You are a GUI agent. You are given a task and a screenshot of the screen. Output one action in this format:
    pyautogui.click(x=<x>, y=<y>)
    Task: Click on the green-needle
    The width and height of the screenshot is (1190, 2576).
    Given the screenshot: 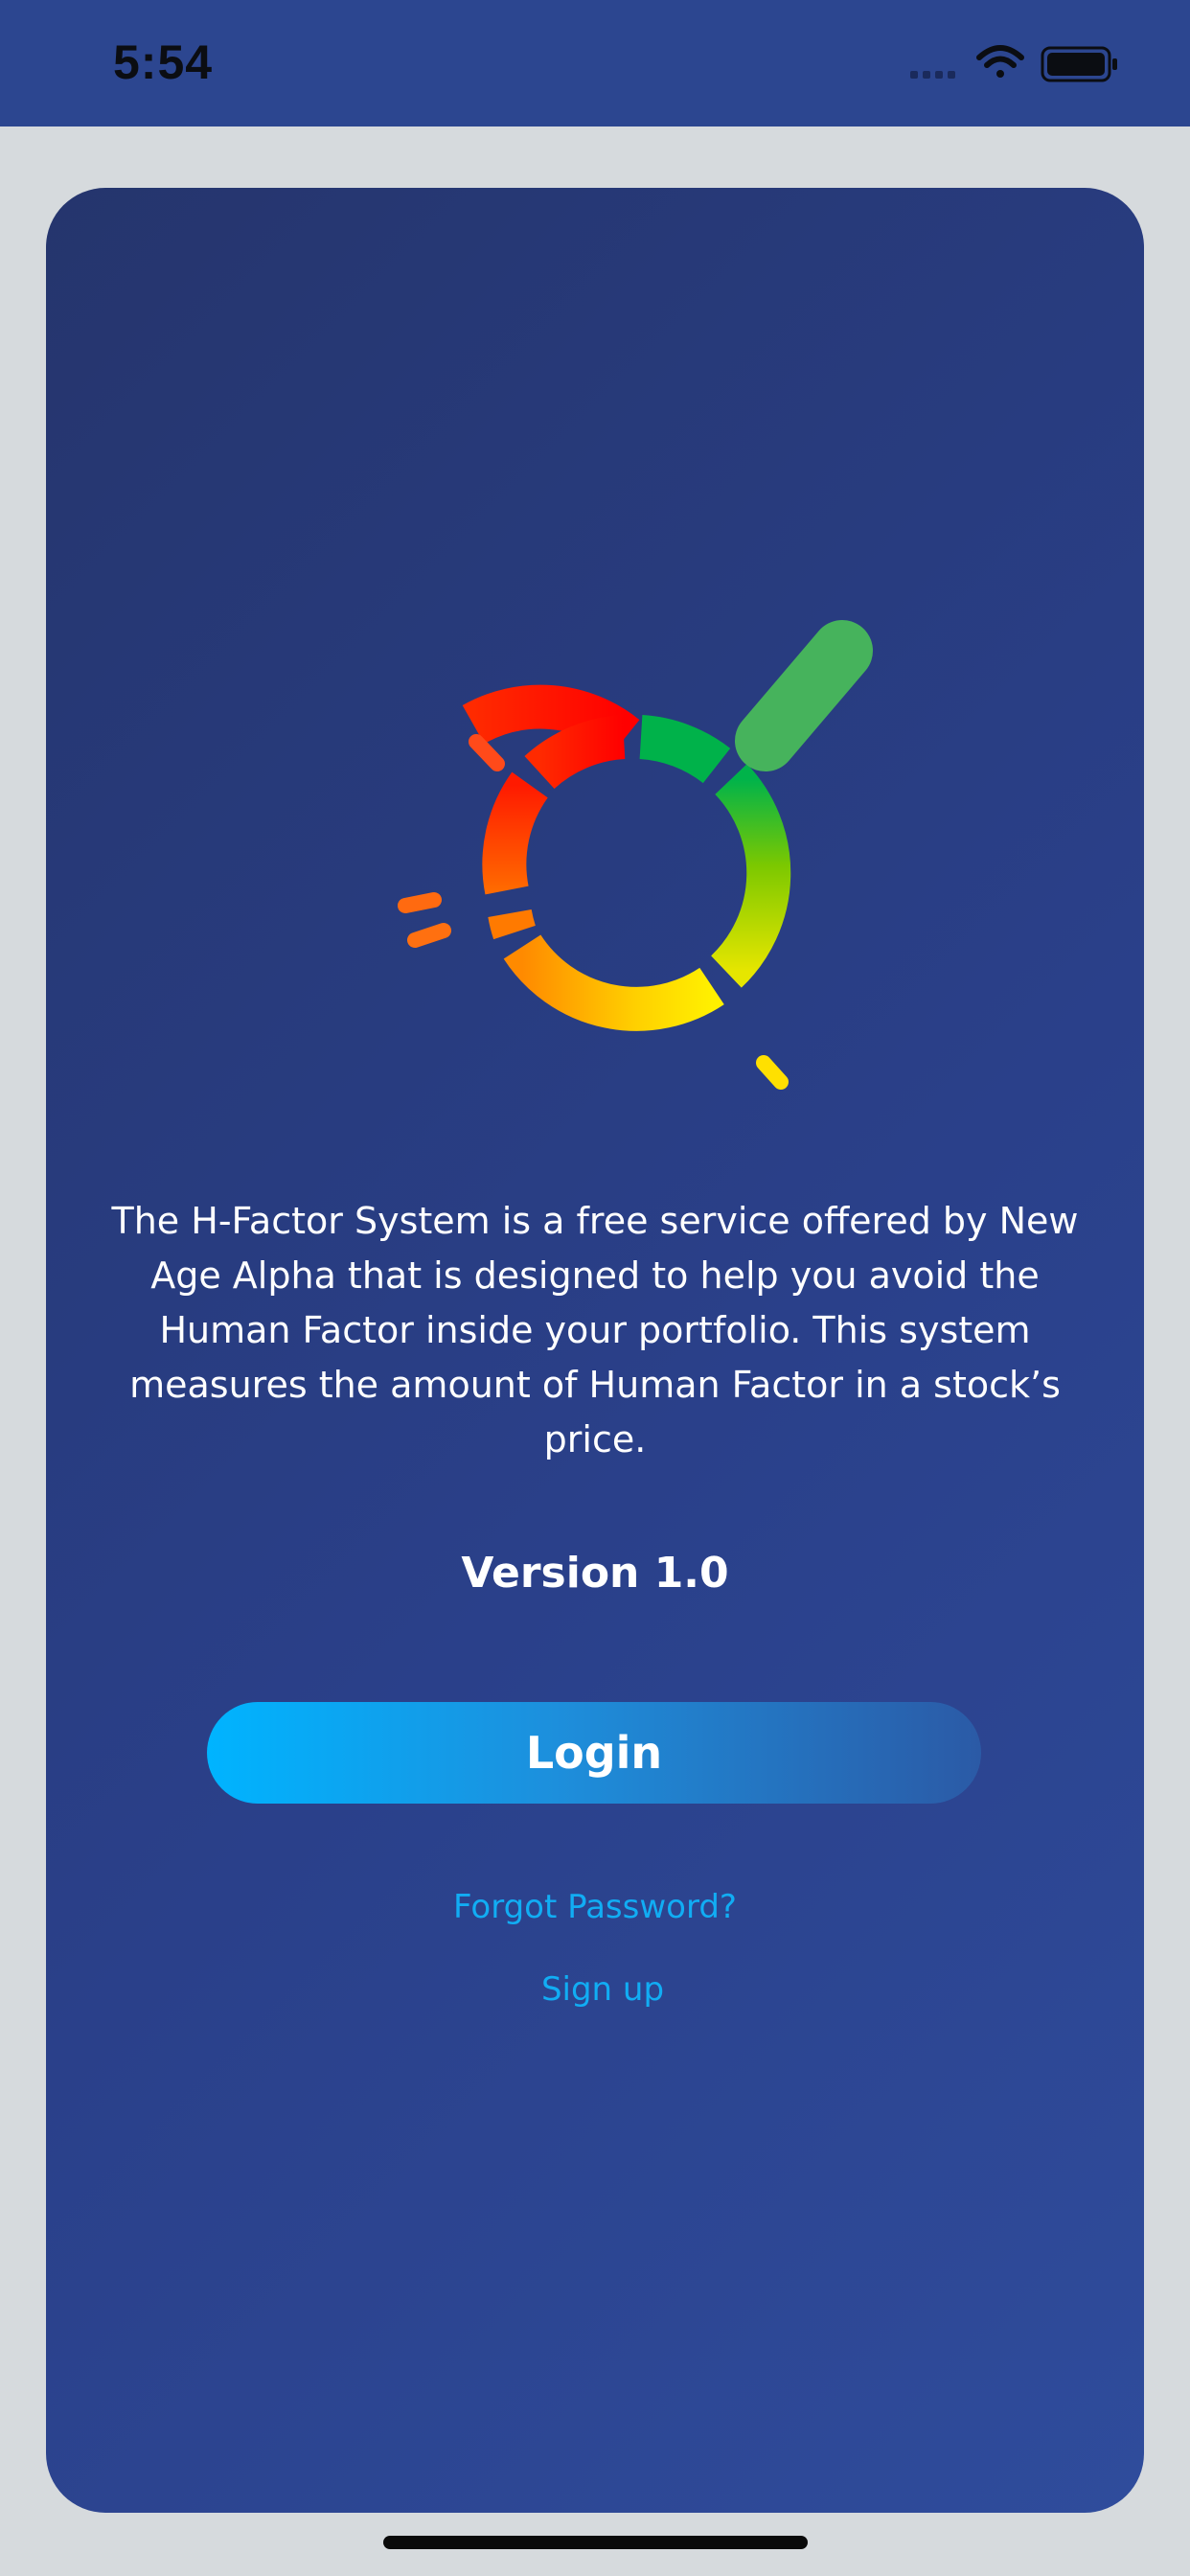 What is the action you would take?
    pyautogui.click(x=804, y=695)
    